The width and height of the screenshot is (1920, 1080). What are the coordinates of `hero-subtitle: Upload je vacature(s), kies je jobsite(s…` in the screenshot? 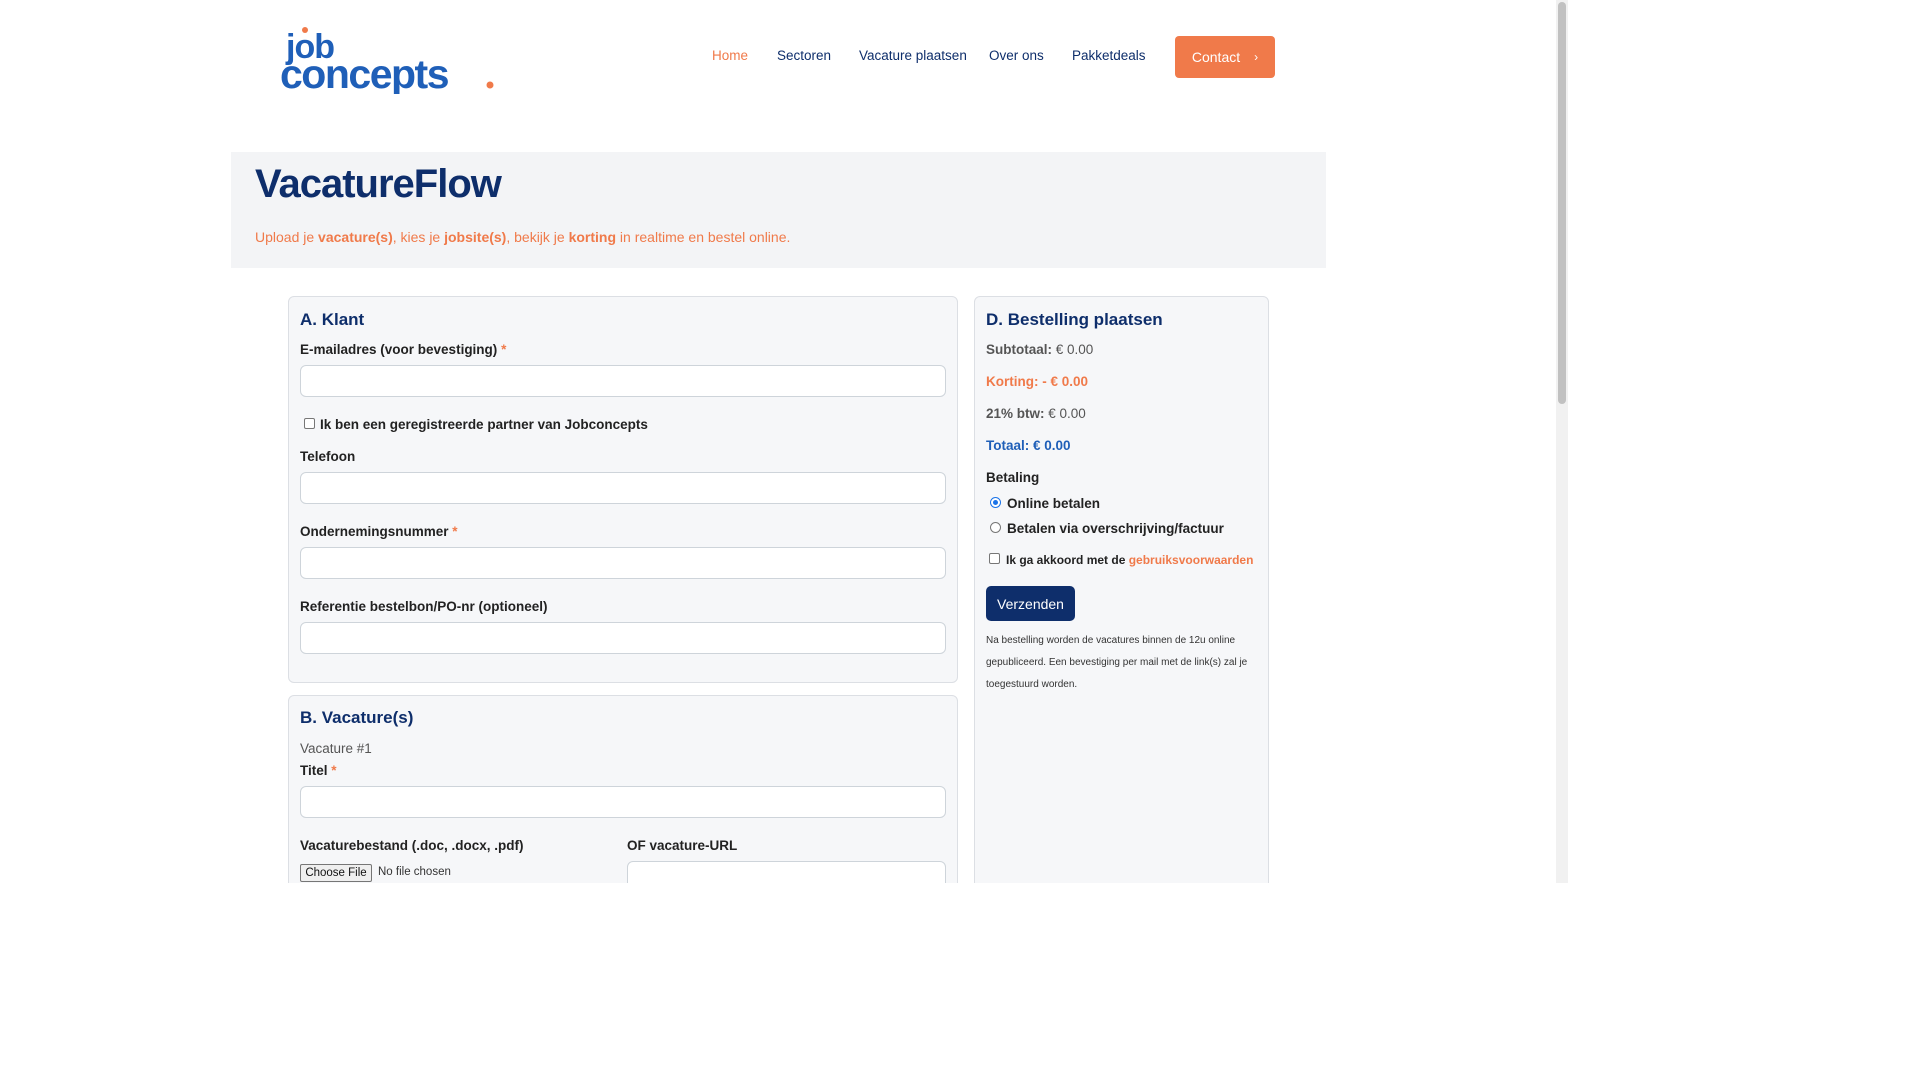 It's located at (522, 237).